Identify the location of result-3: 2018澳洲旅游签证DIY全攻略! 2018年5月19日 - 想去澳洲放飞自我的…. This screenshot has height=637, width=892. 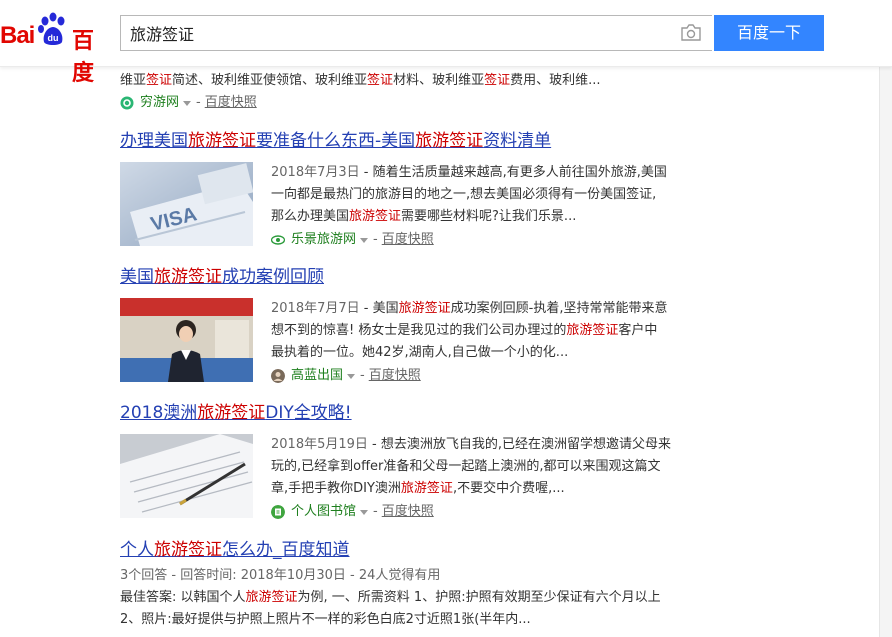
(420, 460).